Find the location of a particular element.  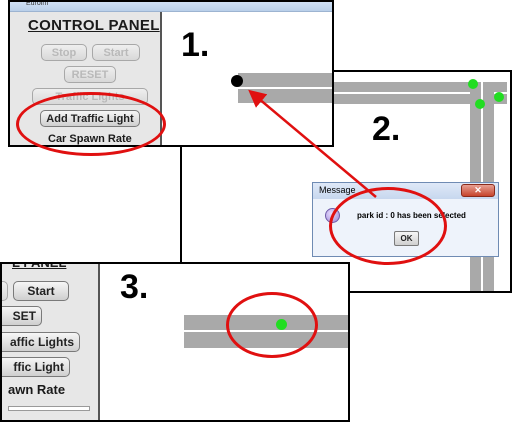

annotation-arrow is located at coordinates (312, 143).